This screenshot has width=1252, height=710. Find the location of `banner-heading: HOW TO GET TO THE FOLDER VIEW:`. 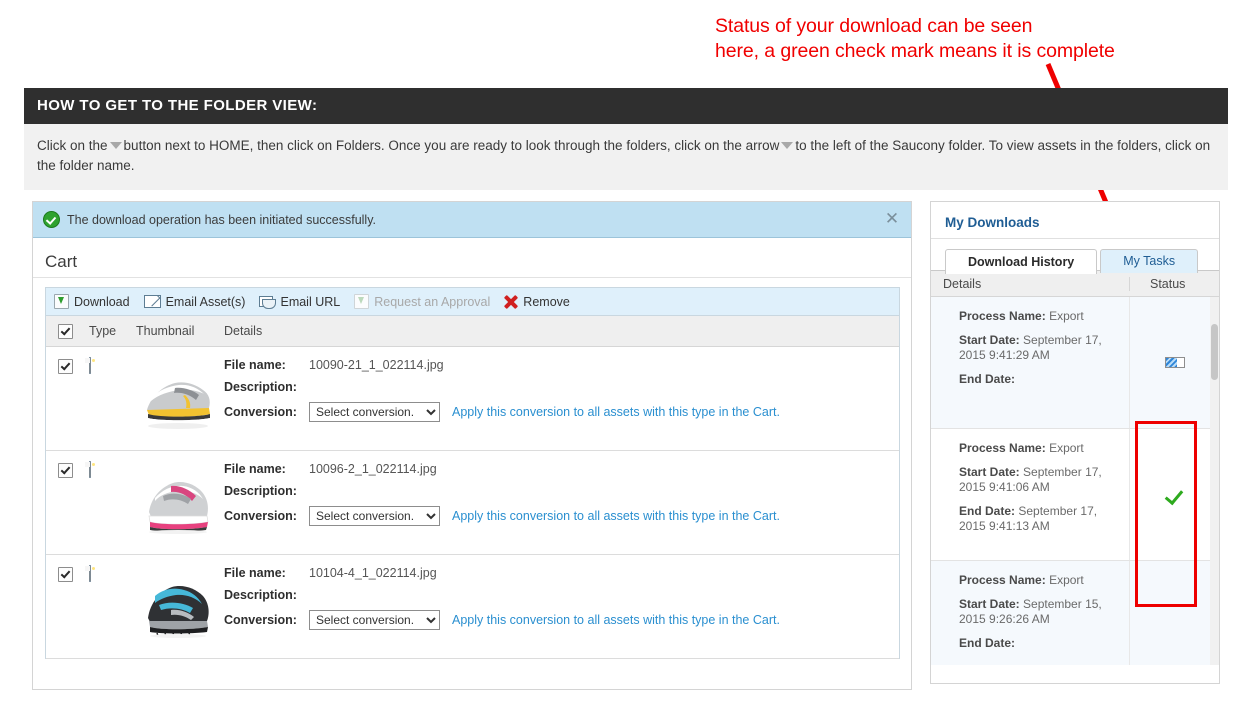

banner-heading: HOW TO GET TO THE FOLDER VIEW: is located at coordinates (626, 106).